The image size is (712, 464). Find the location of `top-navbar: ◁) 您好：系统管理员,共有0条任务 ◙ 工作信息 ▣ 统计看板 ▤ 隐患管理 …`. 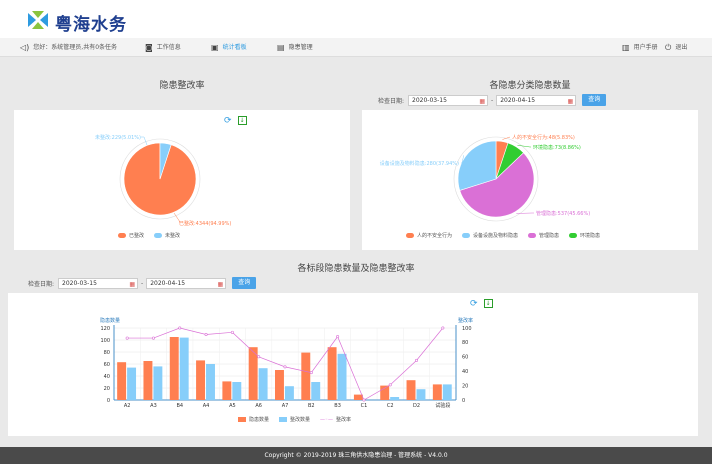

top-navbar: ◁) 您好：系统管理员,共有0条任务 ◙ 工作信息 ▣ 统计看板 ▤ 隐患管理 … is located at coordinates (356, 47).